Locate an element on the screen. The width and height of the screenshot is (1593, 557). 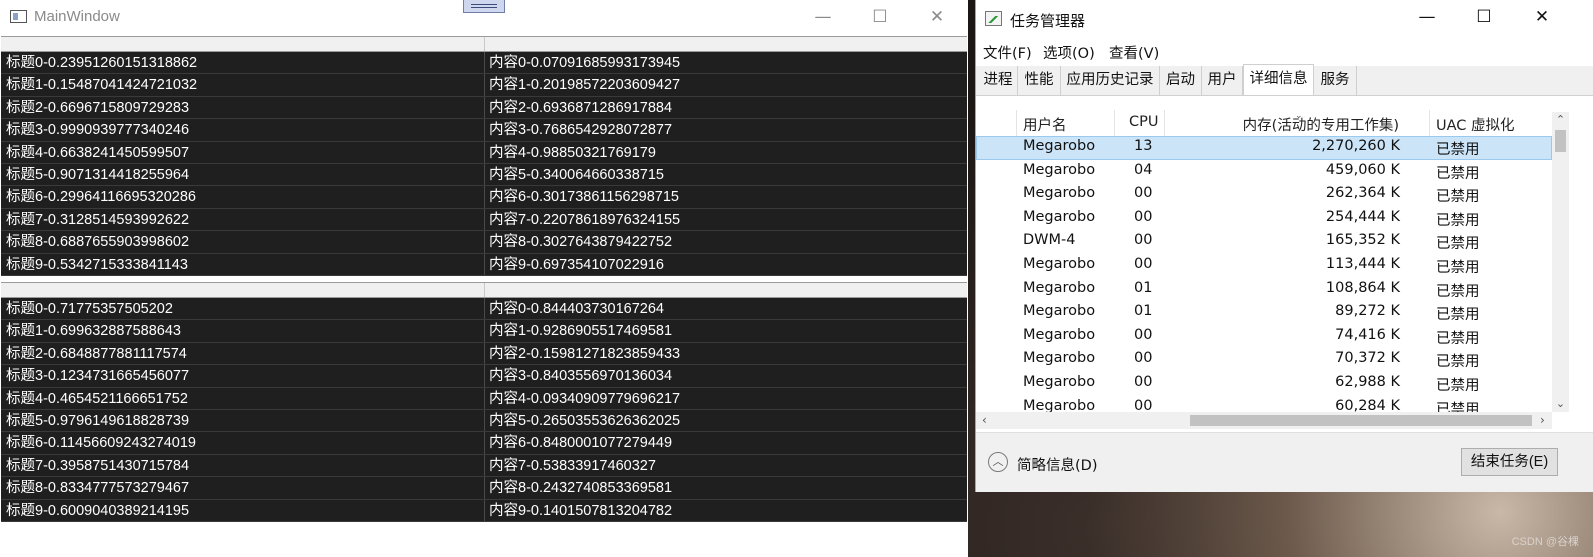
process-row: Megarobo 01 89,272 K 已禁用 is located at coordinates (1264, 313).